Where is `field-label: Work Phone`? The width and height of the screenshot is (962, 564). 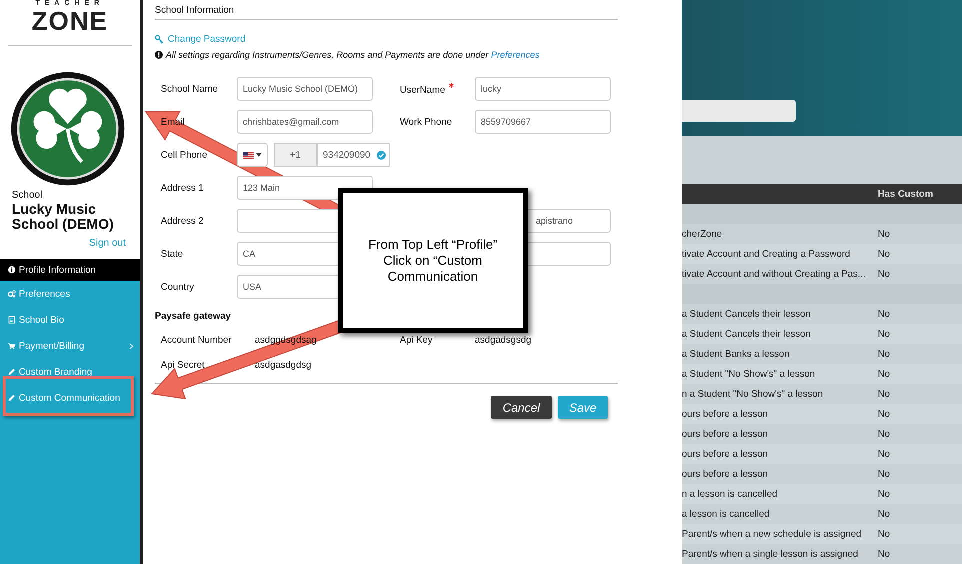 field-label: Work Phone is located at coordinates (426, 122).